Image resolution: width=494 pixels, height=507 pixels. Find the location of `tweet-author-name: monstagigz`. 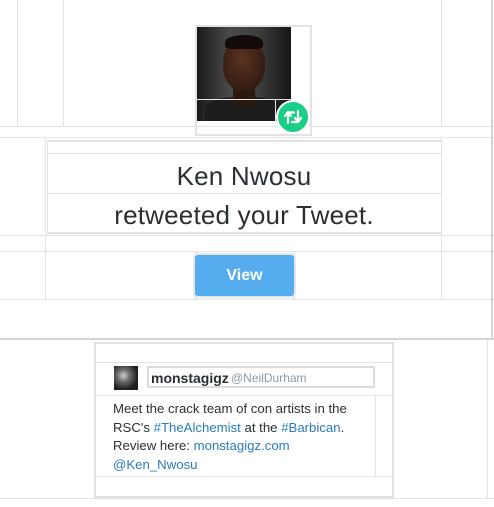

tweet-author-name: monstagigz is located at coordinates (190, 378).